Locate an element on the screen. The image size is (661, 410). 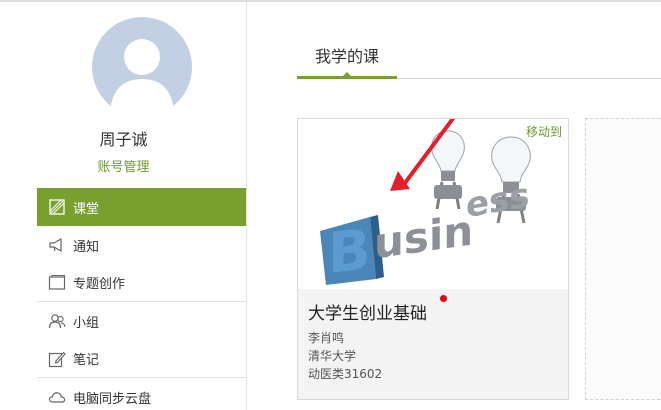
sidebar-item-cloud: 电脑同步云盘 is located at coordinates (141, 394).